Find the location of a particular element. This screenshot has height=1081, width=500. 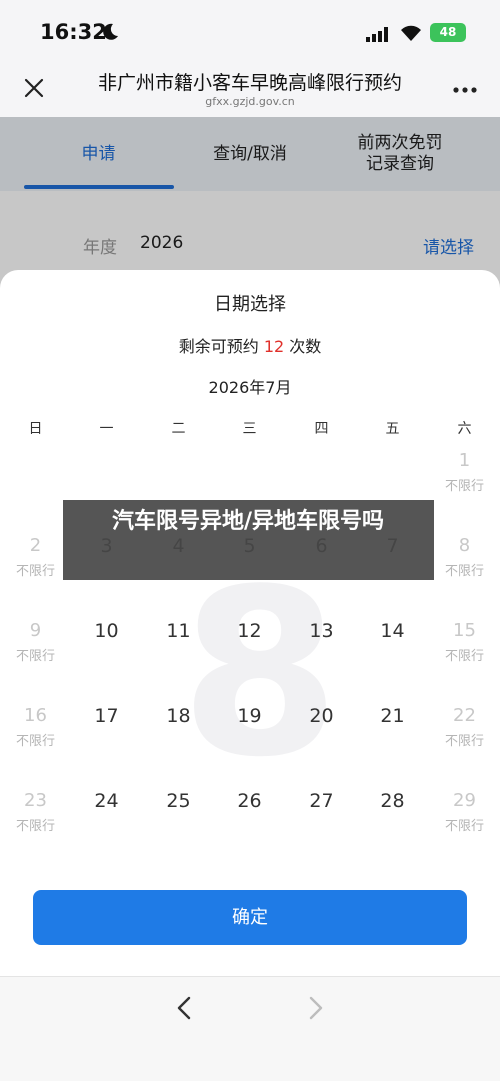

browser-bottom-bar is located at coordinates (250, 1028).